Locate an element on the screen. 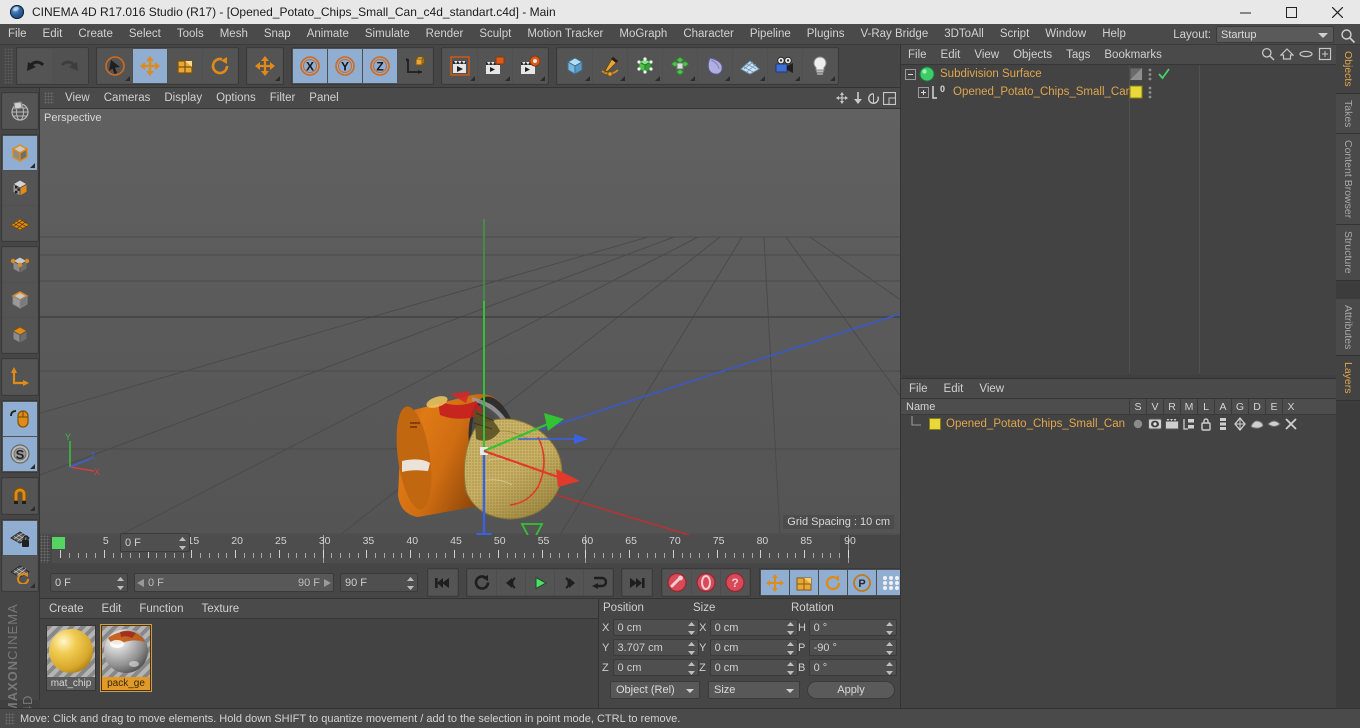 This screenshot has height=728, width=1360. move-button is located at coordinates (150, 66).